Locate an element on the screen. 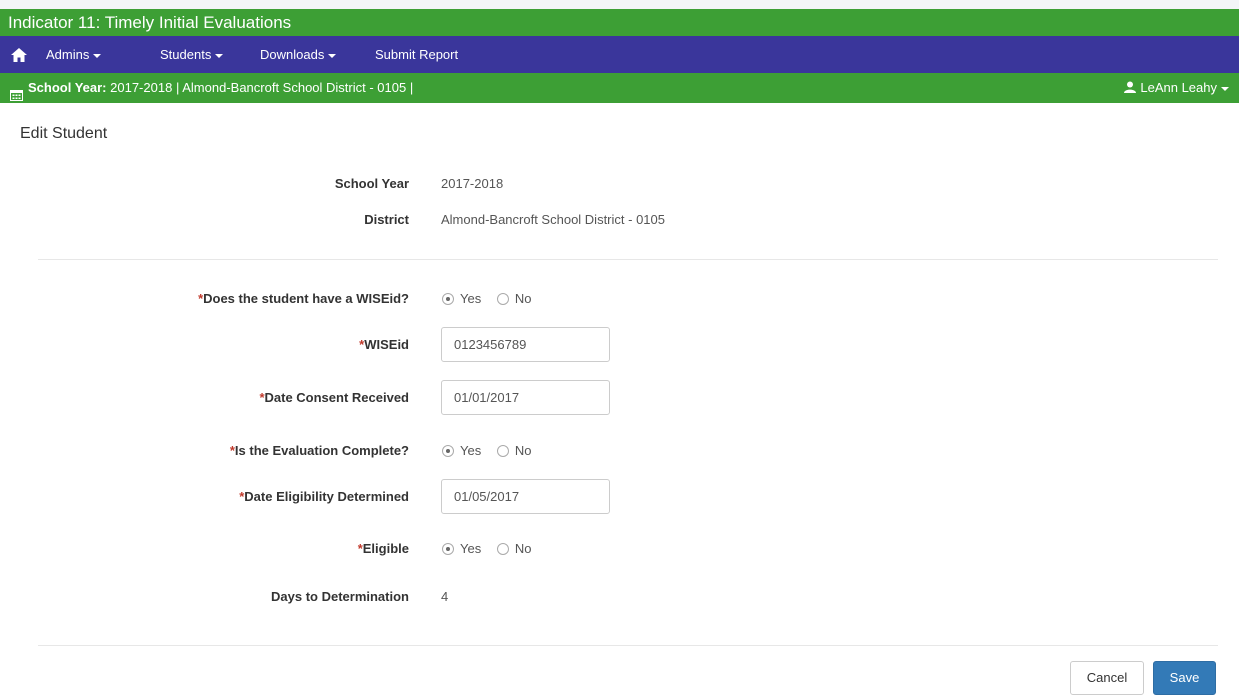 The image size is (1239, 695). has-wiseid-no-label: No is located at coordinates (523, 298).